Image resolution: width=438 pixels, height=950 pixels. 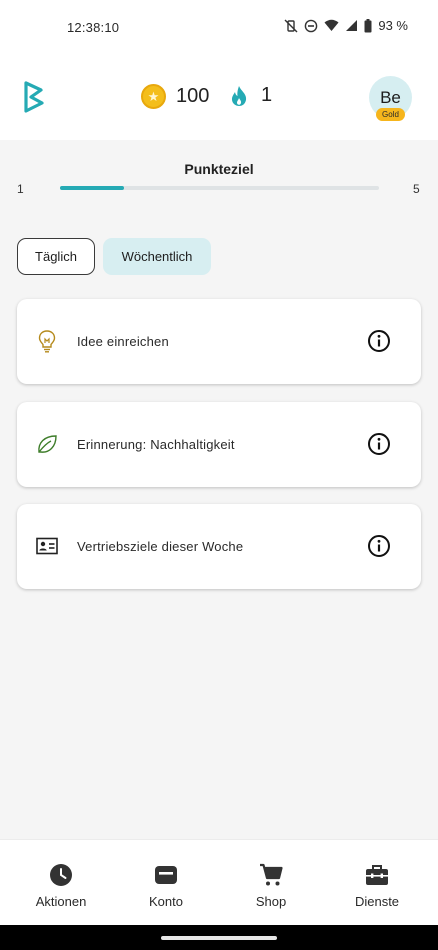 I want to click on level-badge: Gold, so click(x=390, y=114).